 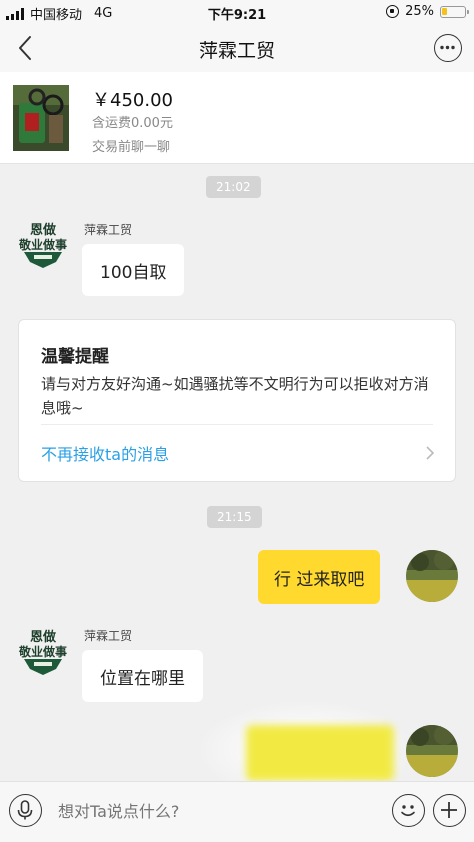 What do you see at coordinates (233, 187) in the screenshot?
I see `timestamp: 21:02` at bounding box center [233, 187].